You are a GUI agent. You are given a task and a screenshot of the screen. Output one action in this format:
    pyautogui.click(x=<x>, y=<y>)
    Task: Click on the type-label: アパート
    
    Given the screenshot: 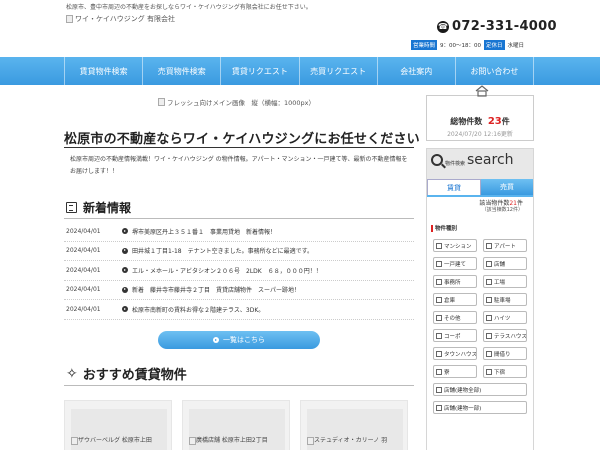 What is the action you would take?
    pyautogui.click(x=505, y=246)
    